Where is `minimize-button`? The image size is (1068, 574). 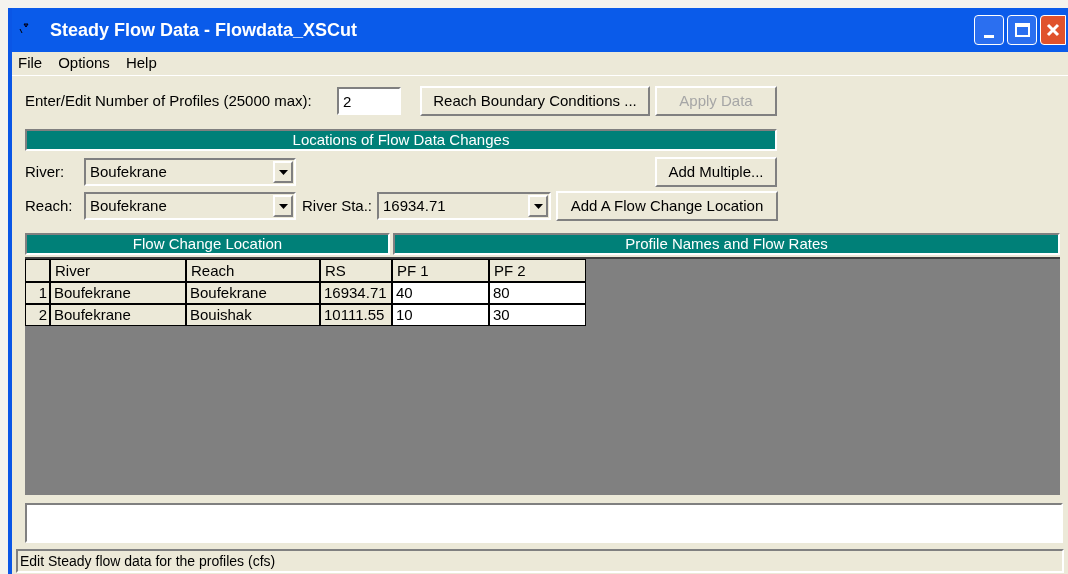
minimize-button is located at coordinates (989, 30).